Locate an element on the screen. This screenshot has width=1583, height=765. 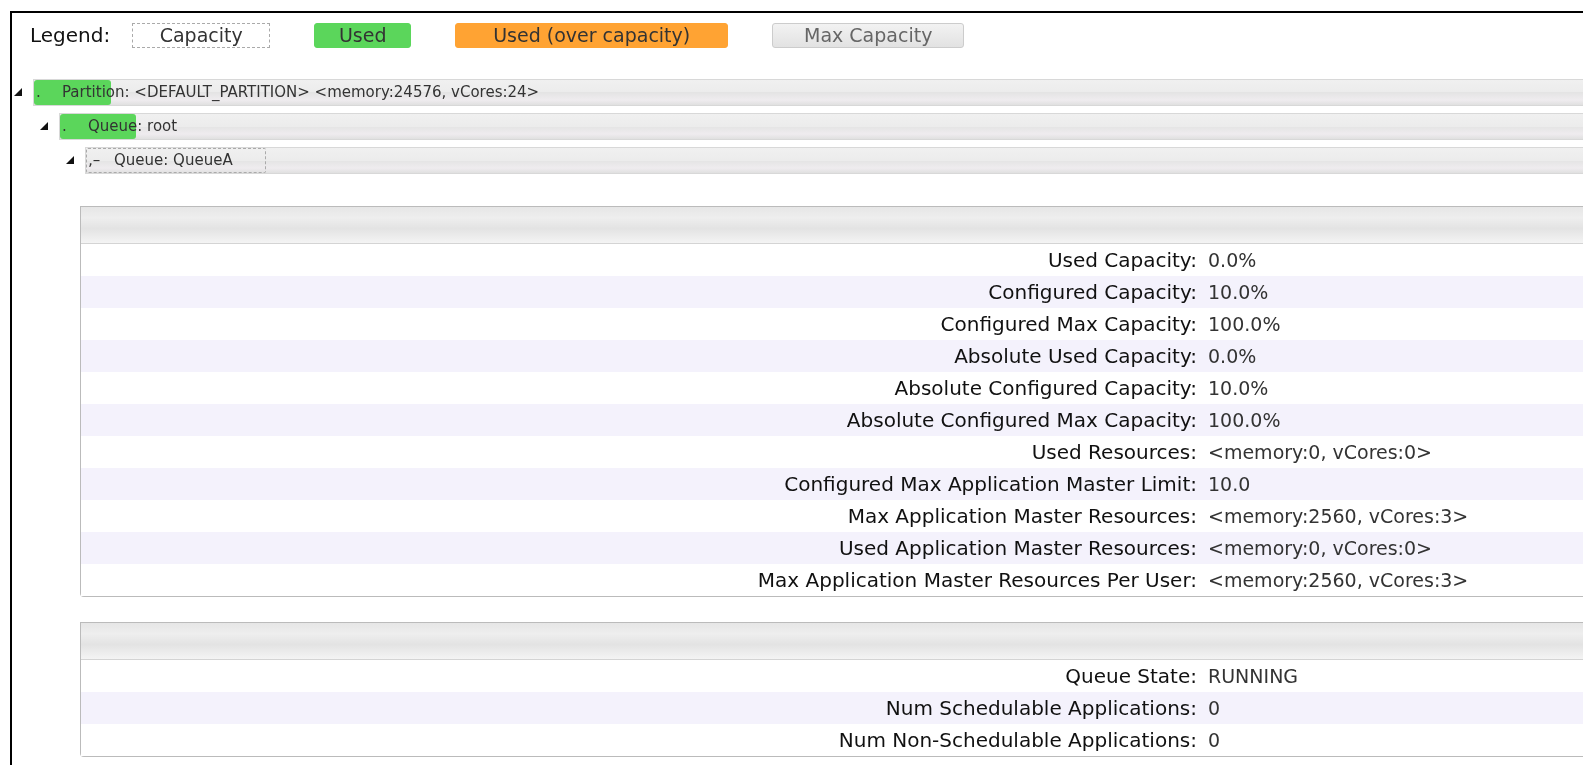
legend-swatch: Used (over capacity) is located at coordinates (592, 35).